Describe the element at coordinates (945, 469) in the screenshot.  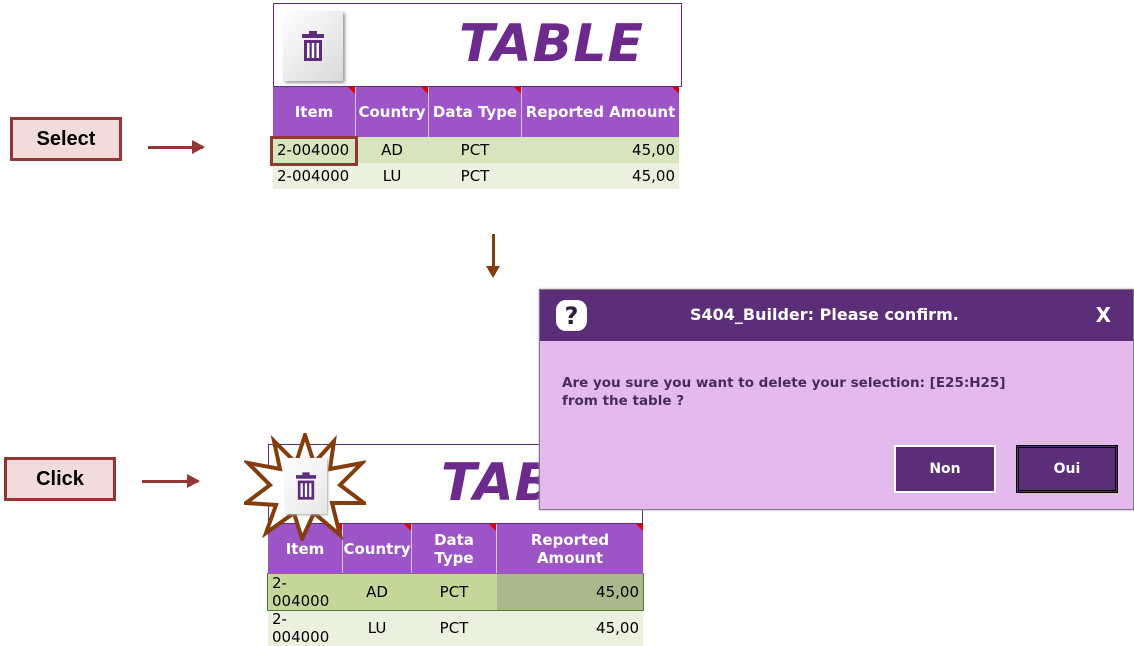
I see `non-button: Non` at that location.